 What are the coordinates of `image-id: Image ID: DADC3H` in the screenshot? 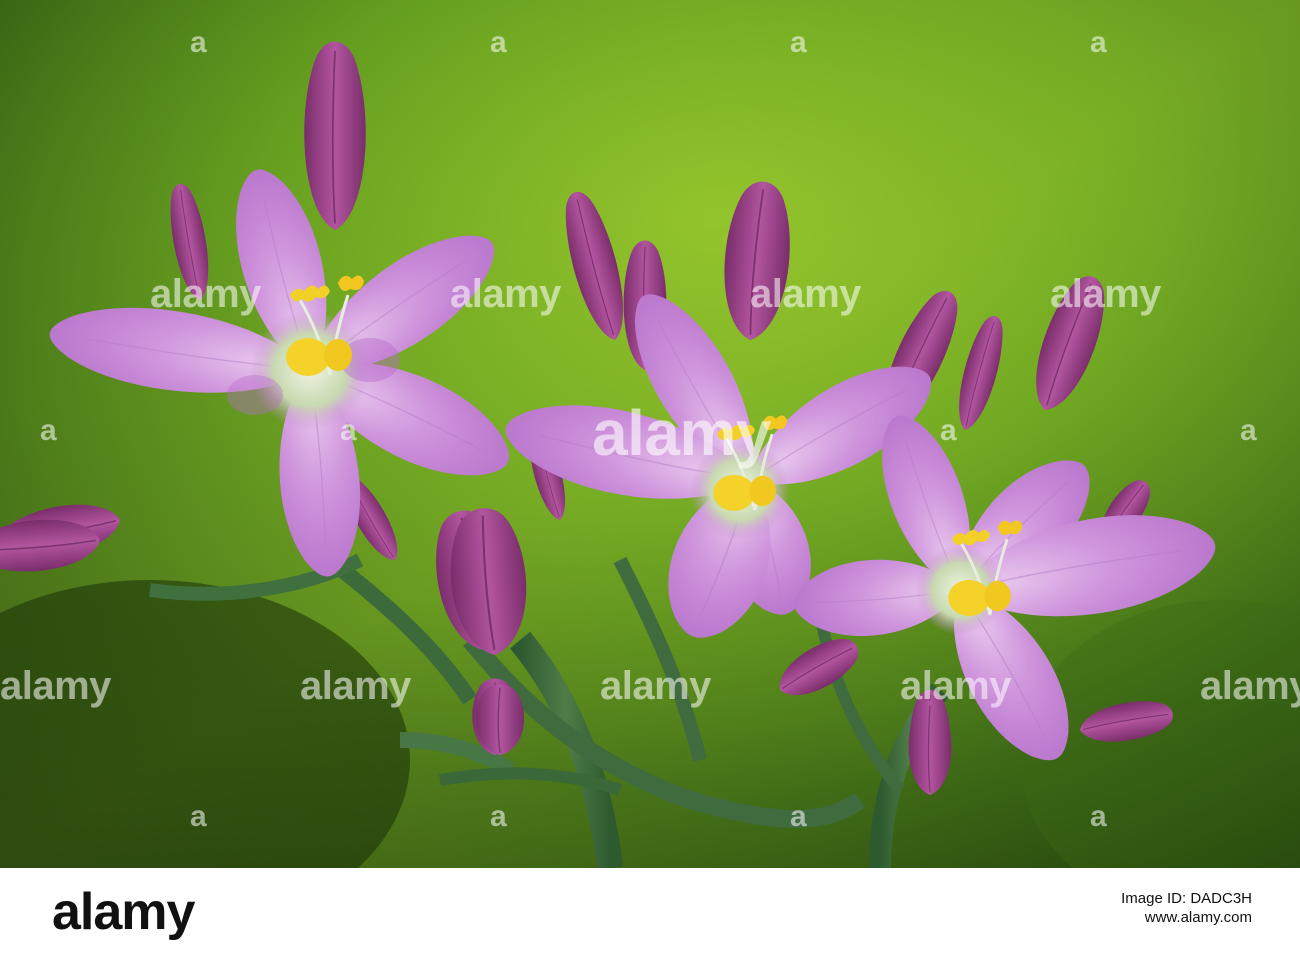 It's located at (1186, 898).